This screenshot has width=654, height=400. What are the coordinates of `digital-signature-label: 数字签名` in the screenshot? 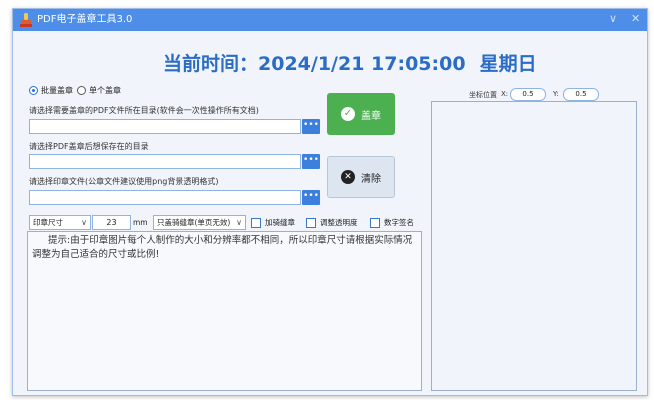 It's located at (399, 222).